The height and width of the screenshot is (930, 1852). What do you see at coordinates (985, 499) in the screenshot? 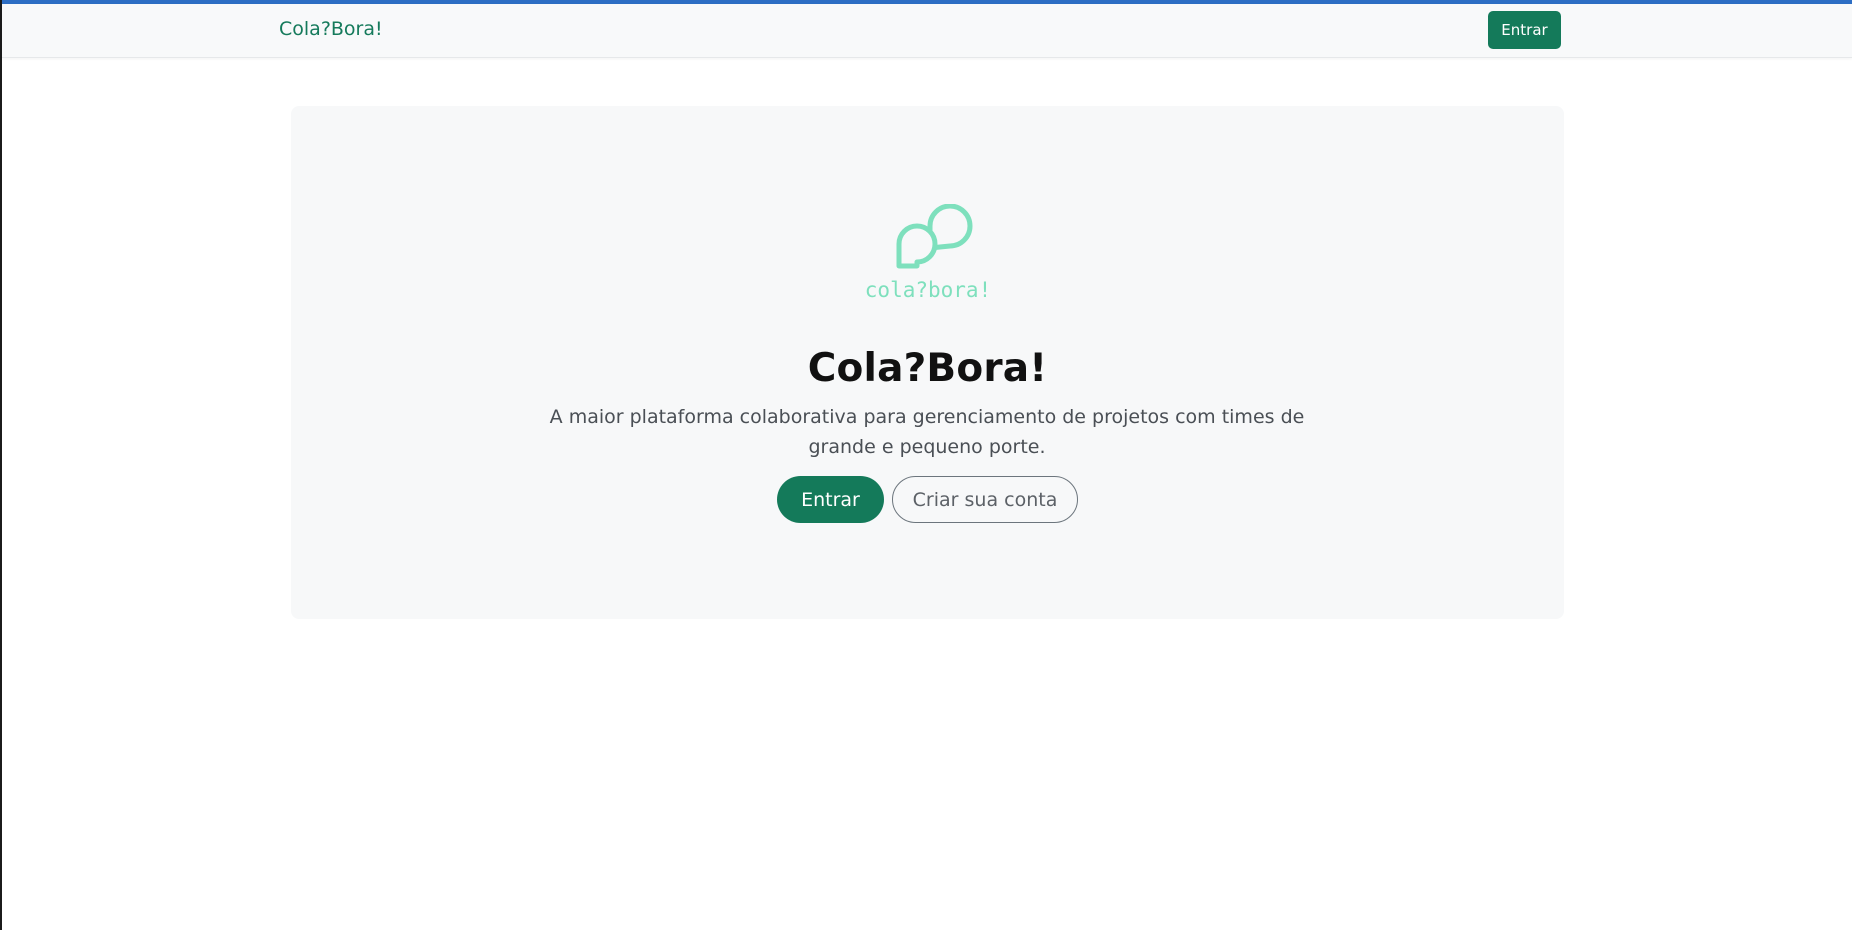
I see `create-account-button: Criar sua conta` at bounding box center [985, 499].